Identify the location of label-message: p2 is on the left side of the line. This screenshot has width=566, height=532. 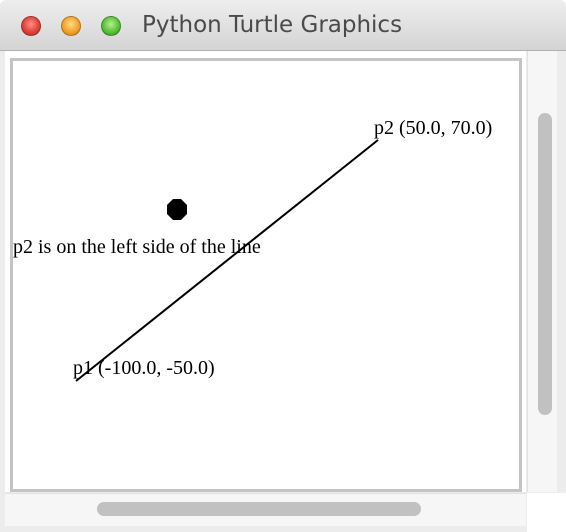
(137, 247).